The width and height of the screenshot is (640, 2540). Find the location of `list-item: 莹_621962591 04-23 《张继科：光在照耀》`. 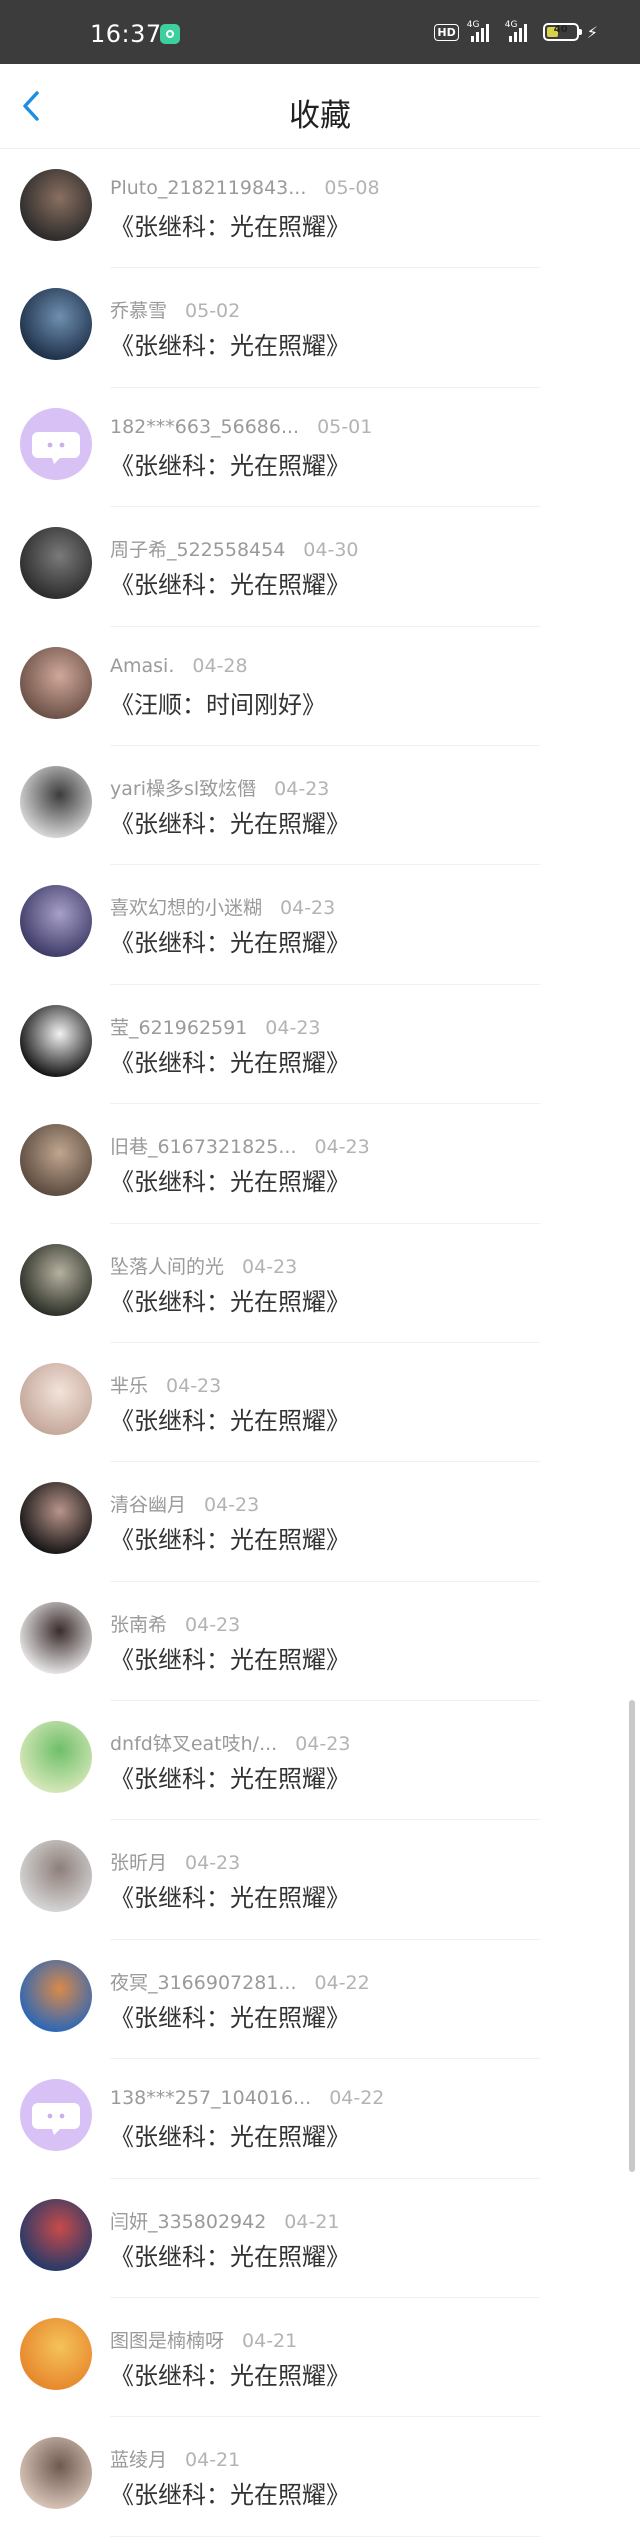

list-item: 莹_621962591 04-23 《张继科：光在照耀》 is located at coordinates (320, 1045).